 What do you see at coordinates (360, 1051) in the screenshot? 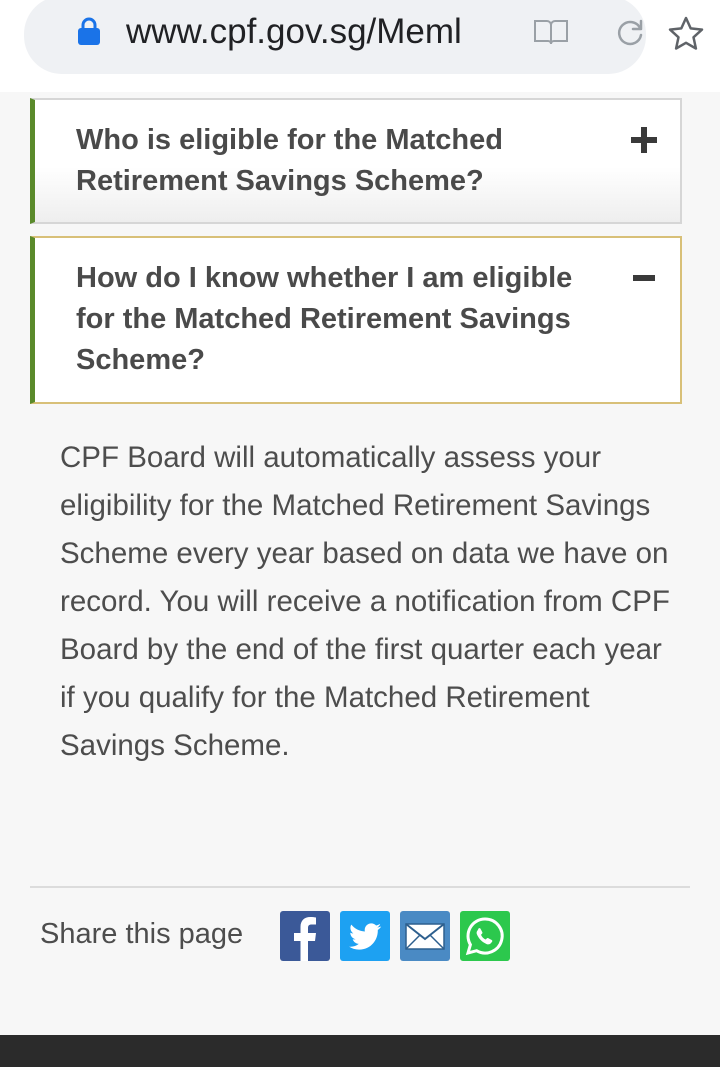
I see `footer-bar` at bounding box center [360, 1051].